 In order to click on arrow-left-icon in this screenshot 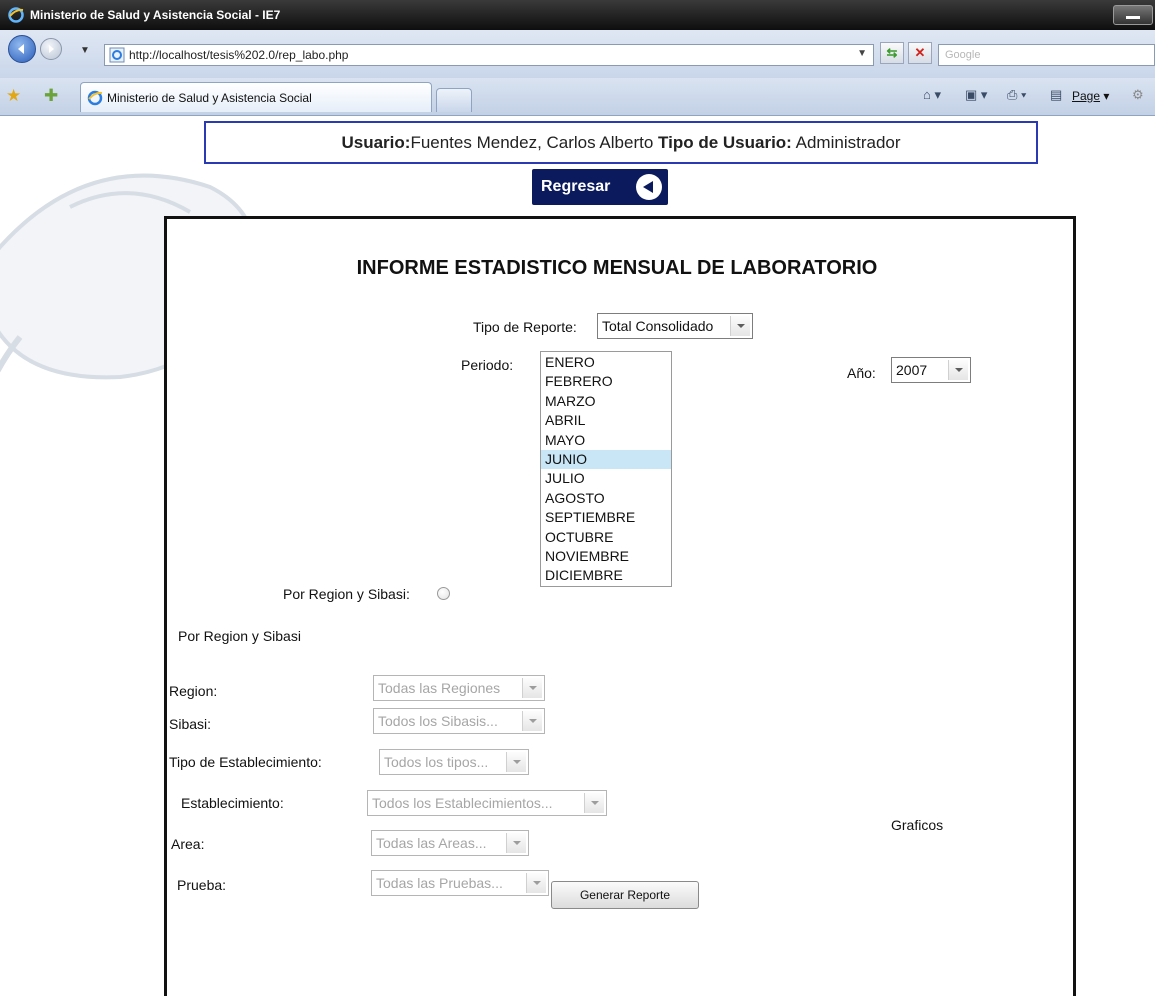, I will do `click(21, 49)`.